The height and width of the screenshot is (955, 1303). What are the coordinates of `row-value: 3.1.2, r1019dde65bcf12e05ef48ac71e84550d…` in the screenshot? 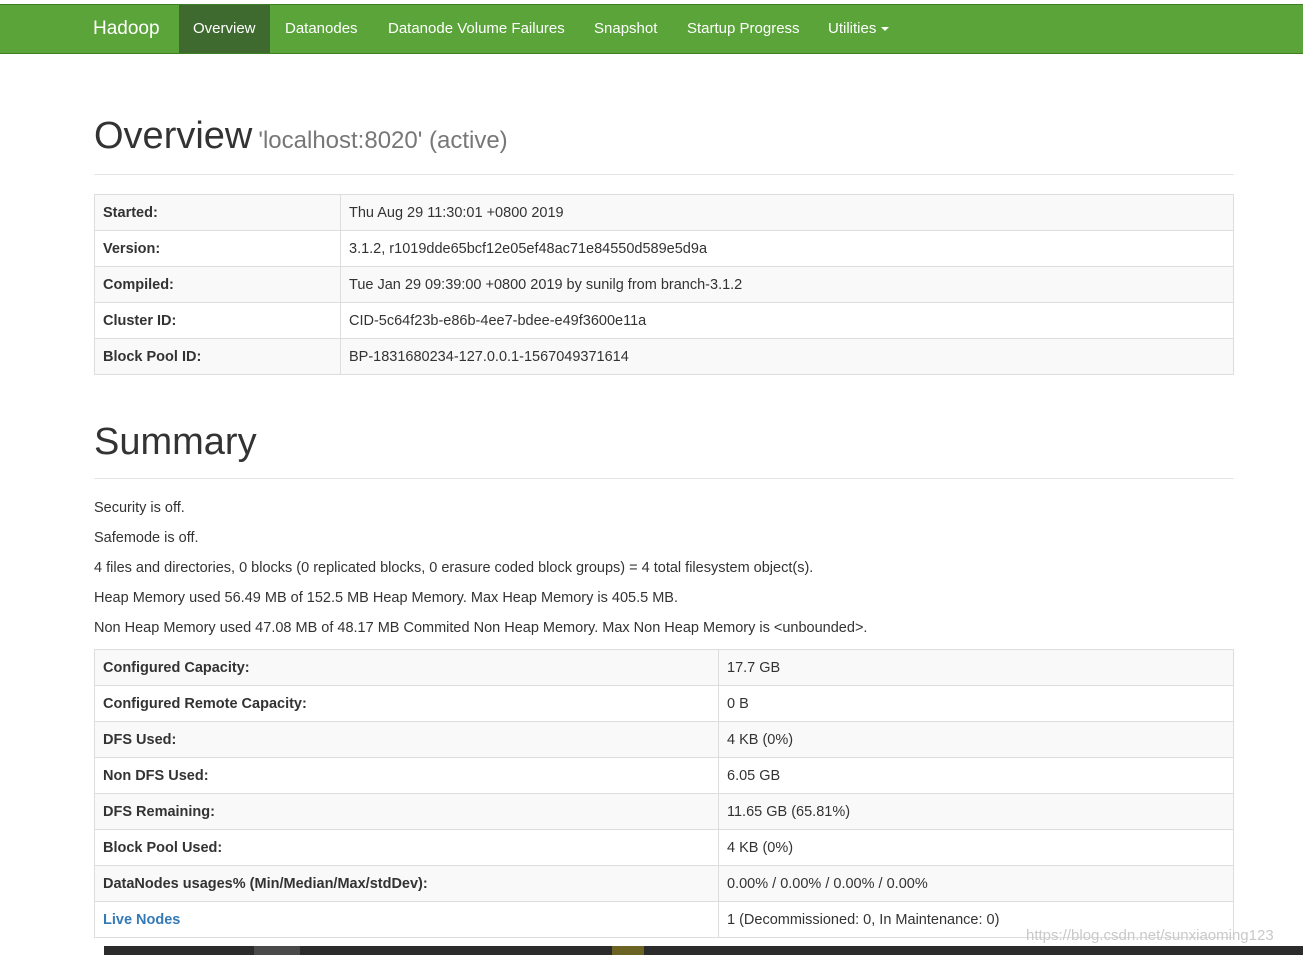 It's located at (787, 248).